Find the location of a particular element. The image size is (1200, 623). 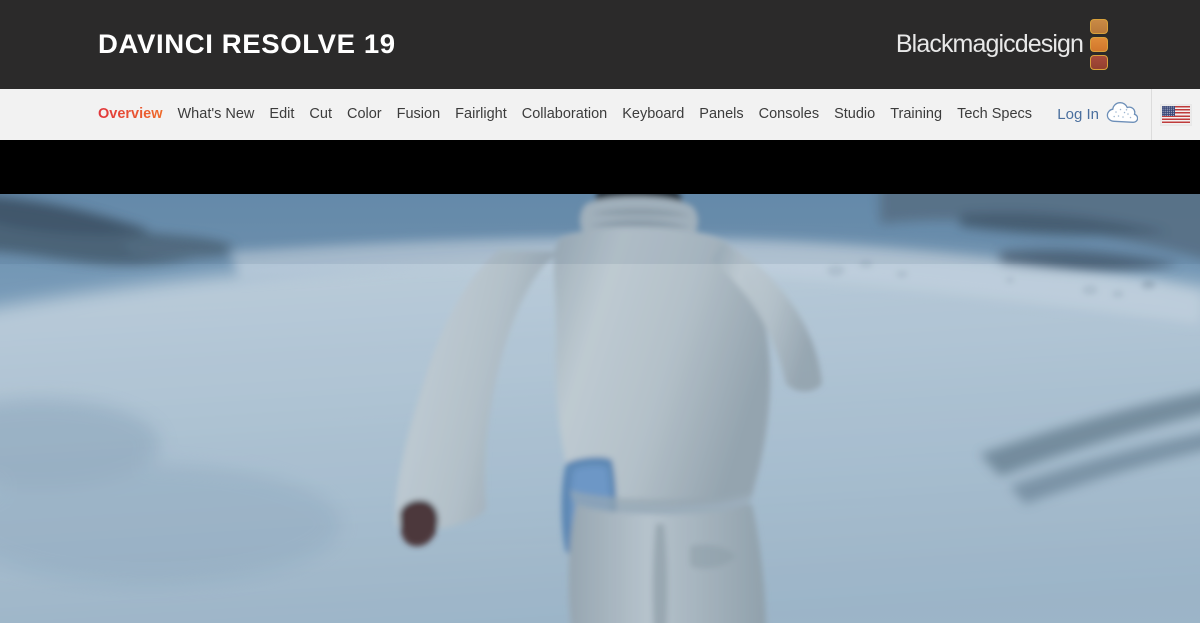

nav-item-color: Color is located at coordinates (364, 114).